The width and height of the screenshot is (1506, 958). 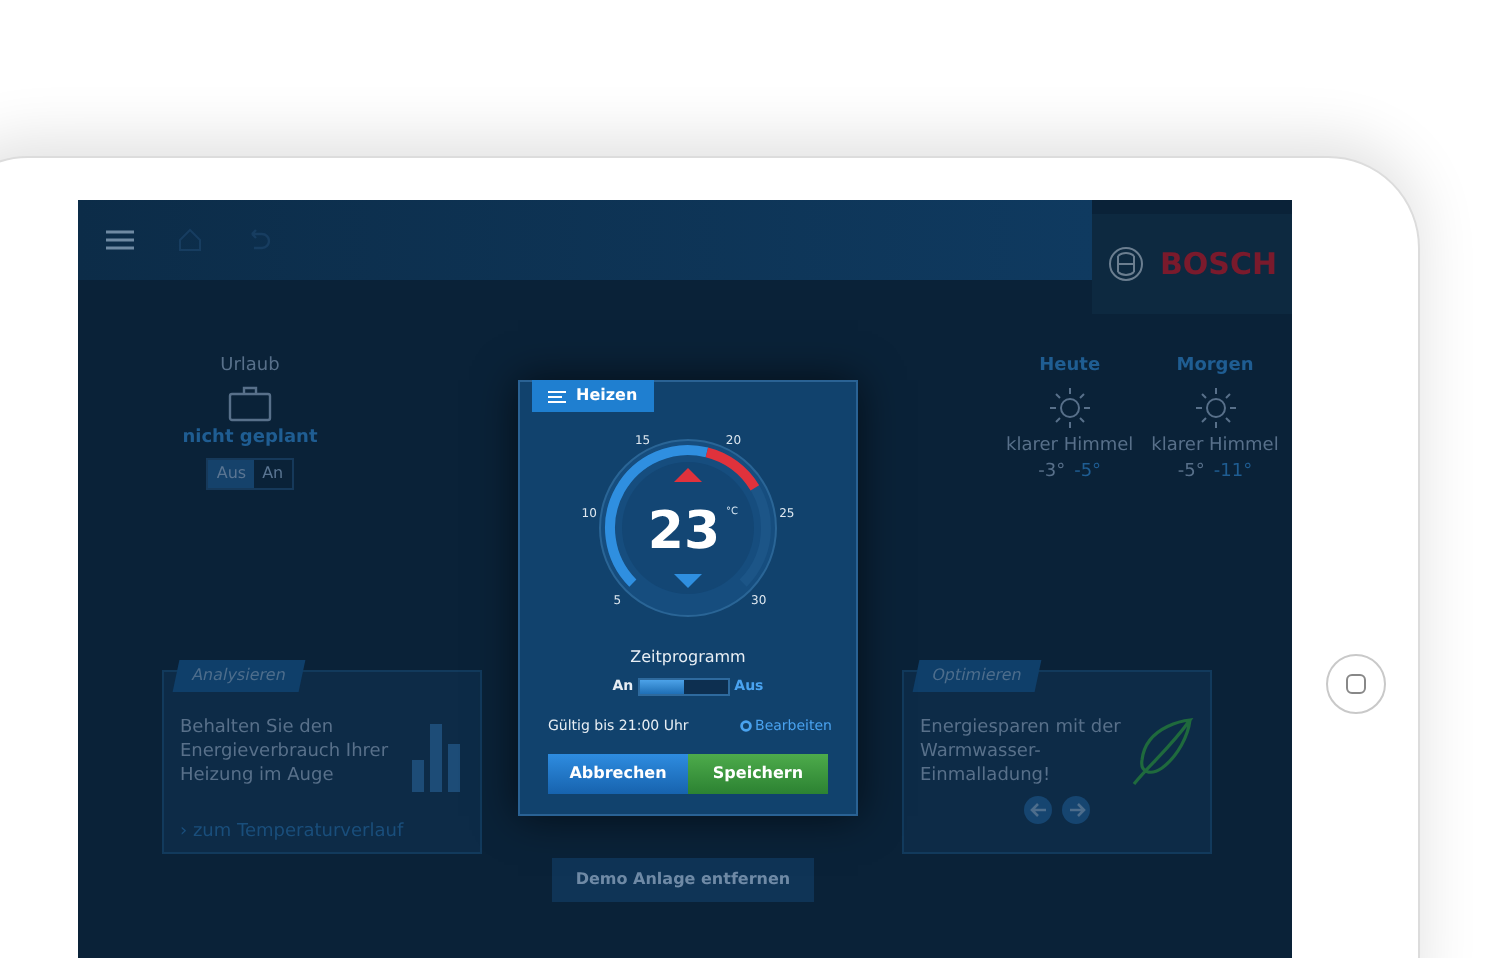 I want to click on temperature-value: 23, so click(x=684, y=532).